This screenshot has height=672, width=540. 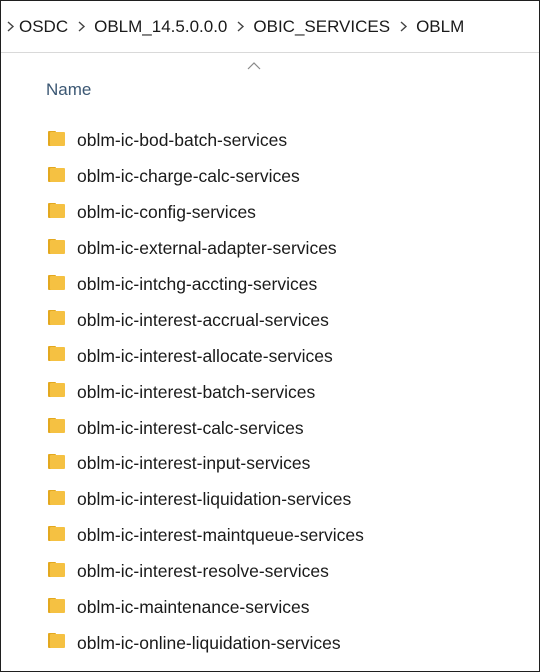 What do you see at coordinates (68, 90) in the screenshot?
I see `column-header-name: Name` at bounding box center [68, 90].